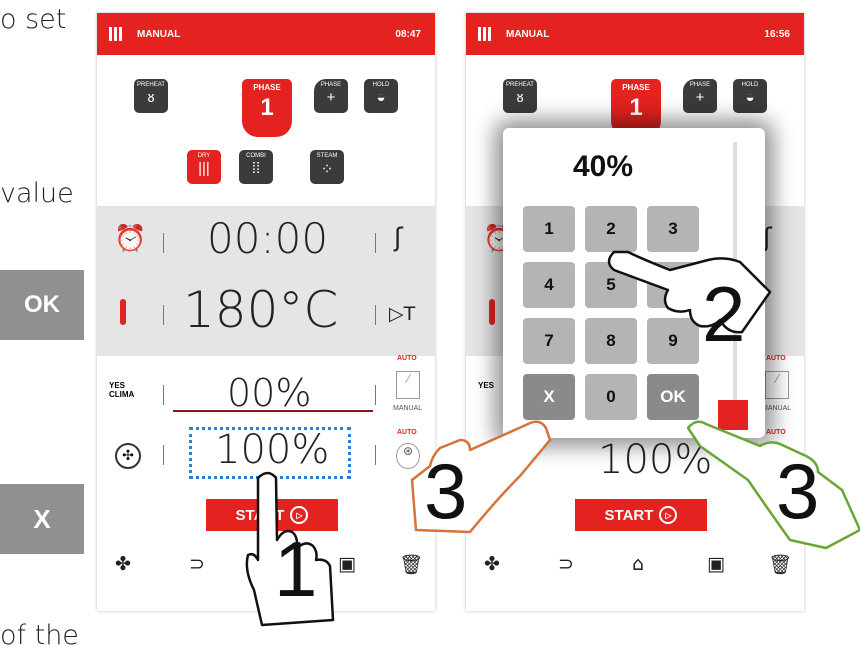 Image resolution: width=860 pixels, height=653 pixels. Describe the element at coordinates (446, 491) in the screenshot. I see `step-number-3a: 3` at that location.